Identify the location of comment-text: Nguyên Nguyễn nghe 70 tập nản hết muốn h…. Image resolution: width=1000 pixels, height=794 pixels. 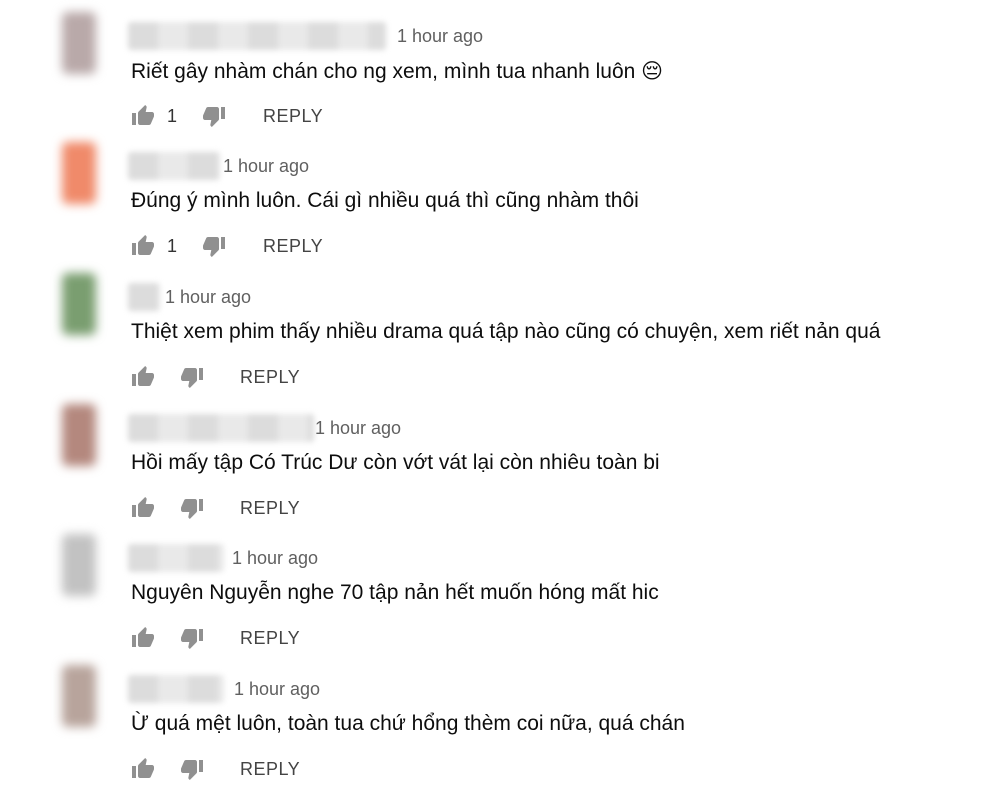
(395, 592).